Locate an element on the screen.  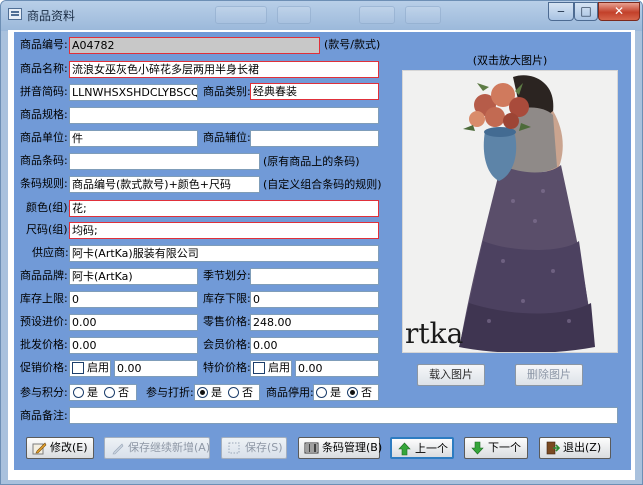
points-yes-label: 是 is located at coordinates (92, 392).